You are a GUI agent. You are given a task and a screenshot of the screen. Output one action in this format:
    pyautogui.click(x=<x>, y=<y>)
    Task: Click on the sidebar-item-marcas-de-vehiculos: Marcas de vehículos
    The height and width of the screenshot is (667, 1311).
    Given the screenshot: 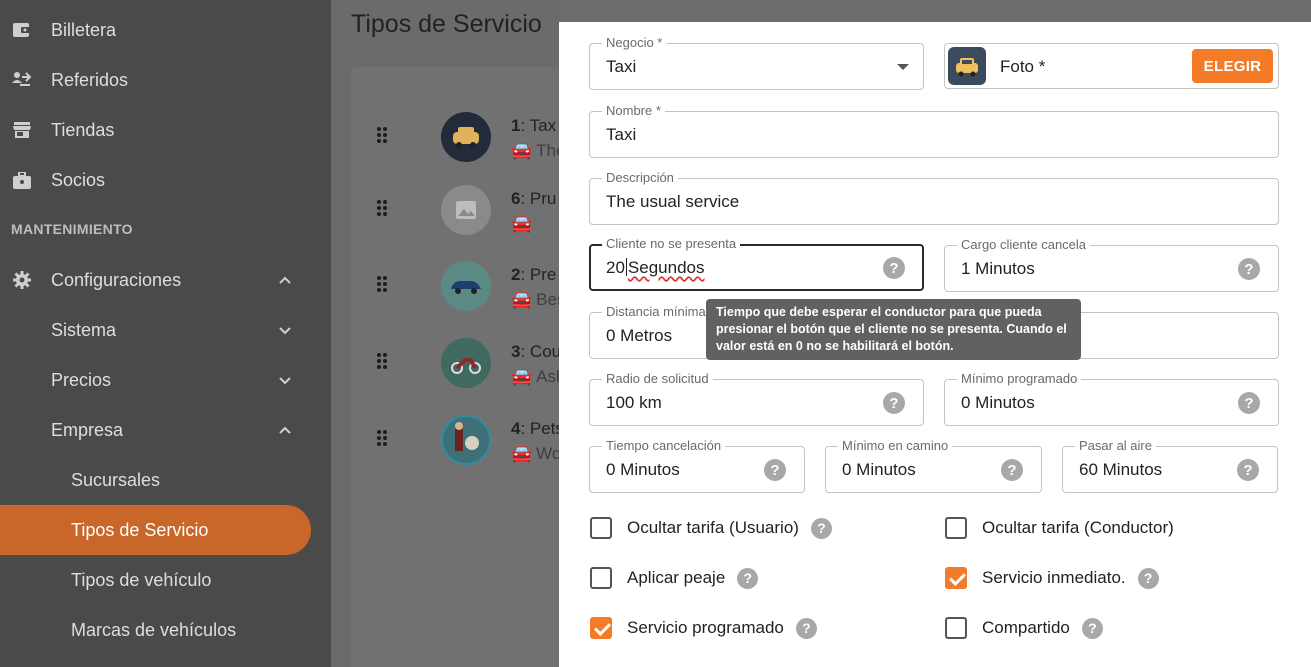 What is the action you would take?
    pyautogui.click(x=165, y=630)
    